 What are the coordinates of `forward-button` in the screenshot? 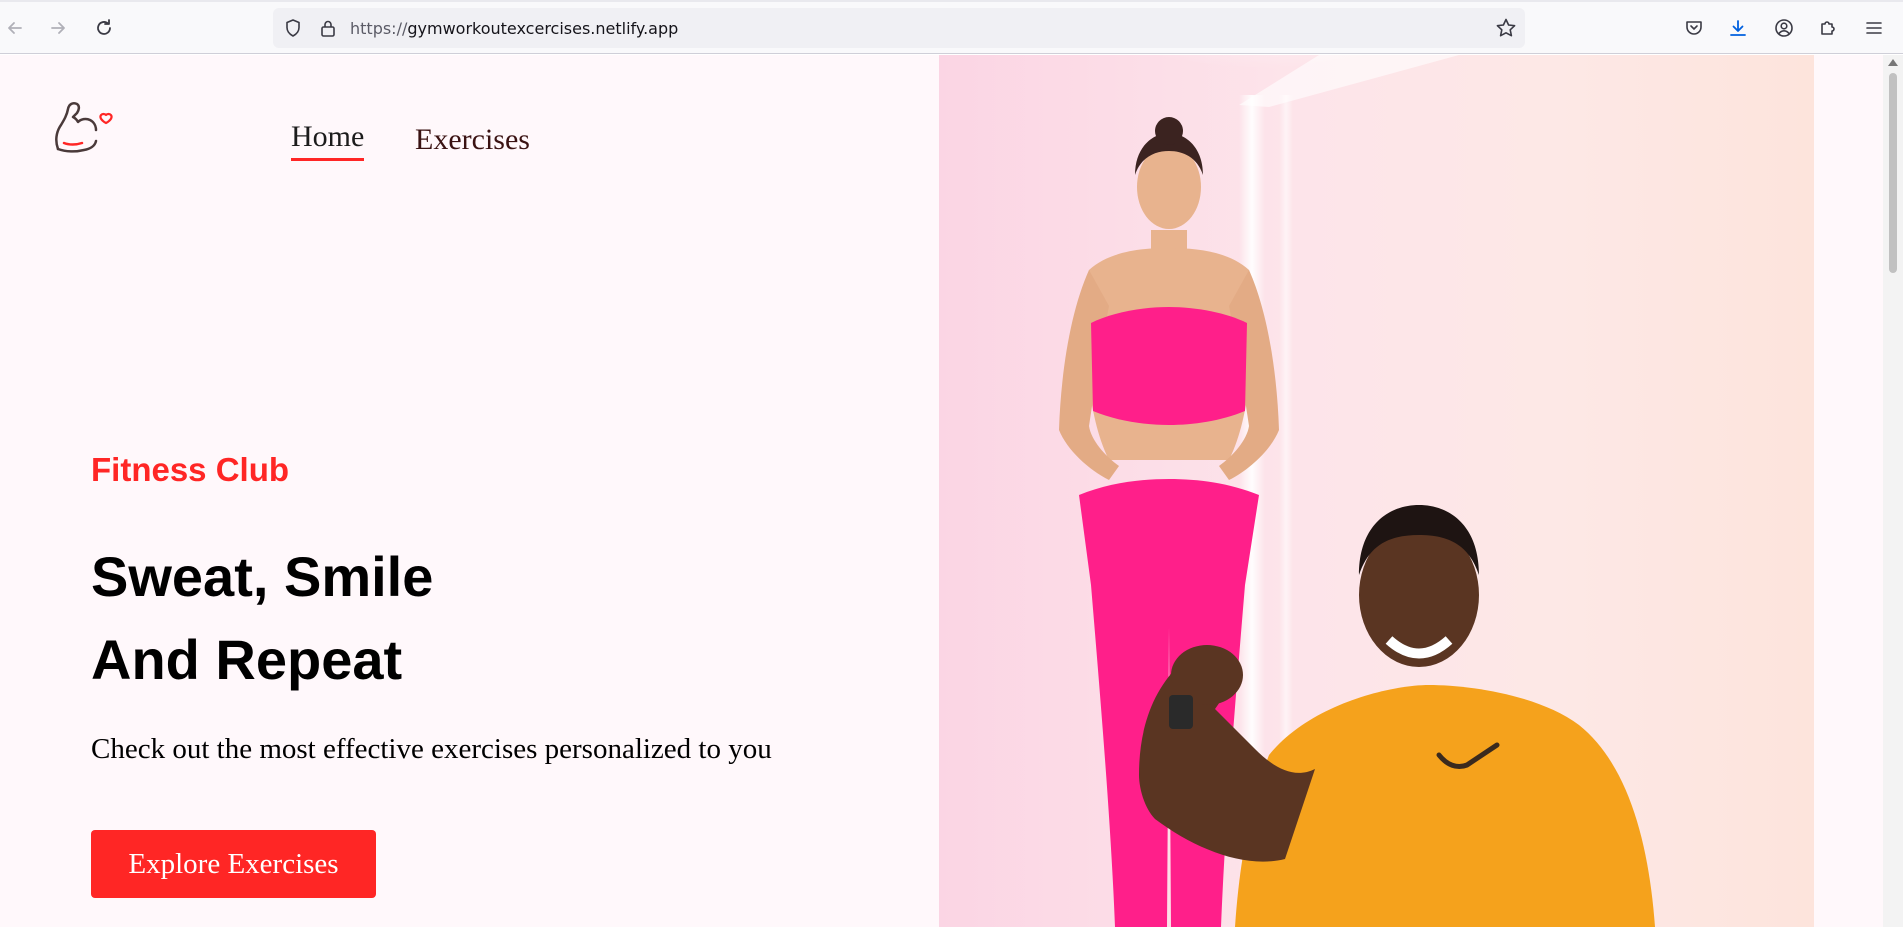 It's located at (58, 28).